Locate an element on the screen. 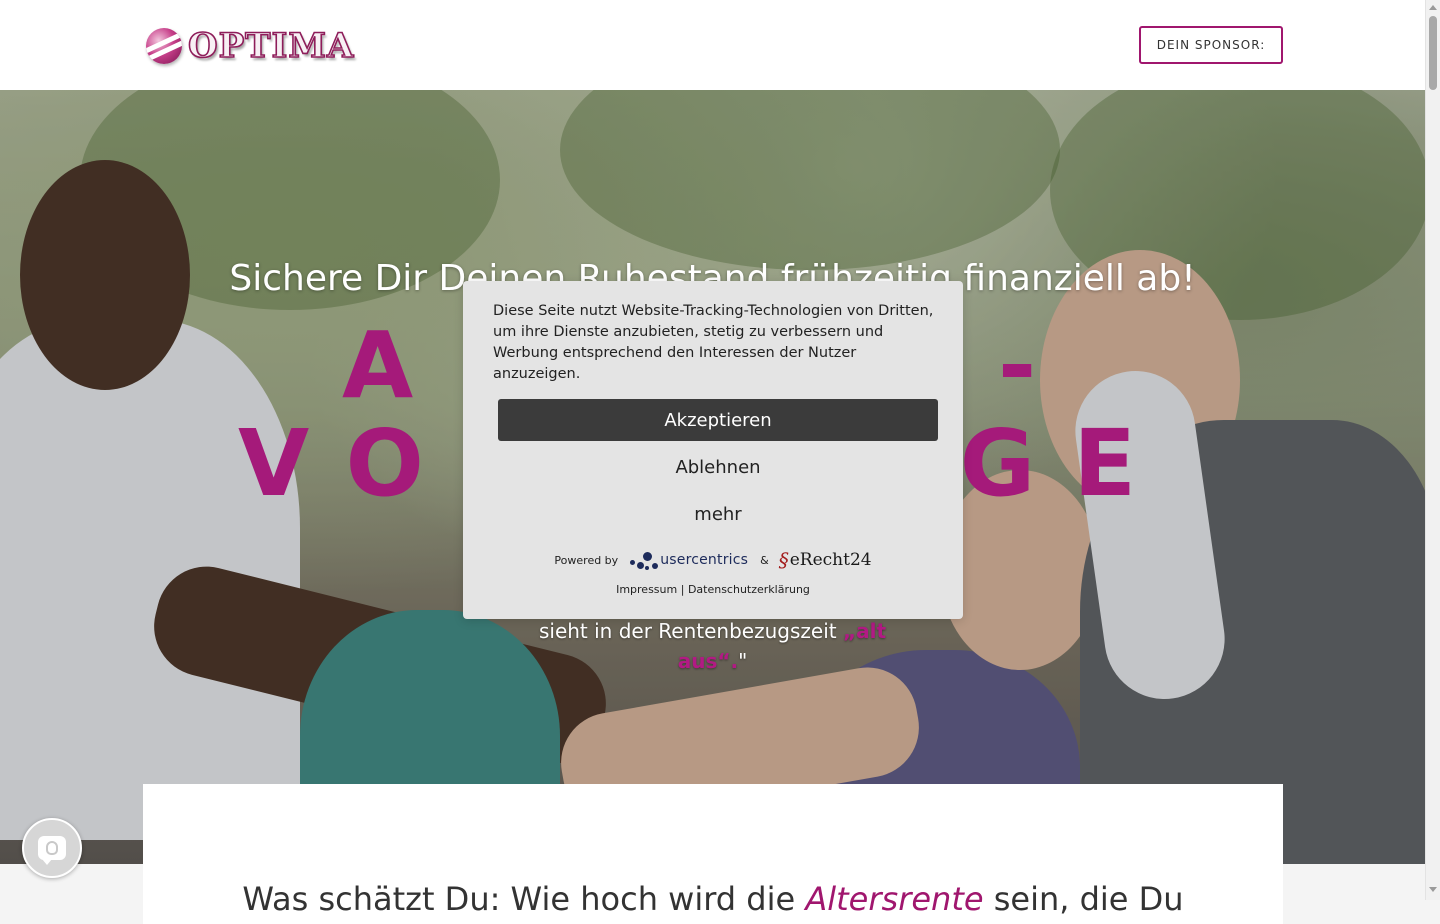  site-header: OPTIMA DEIN SPONSOR: is located at coordinates (712, 45).